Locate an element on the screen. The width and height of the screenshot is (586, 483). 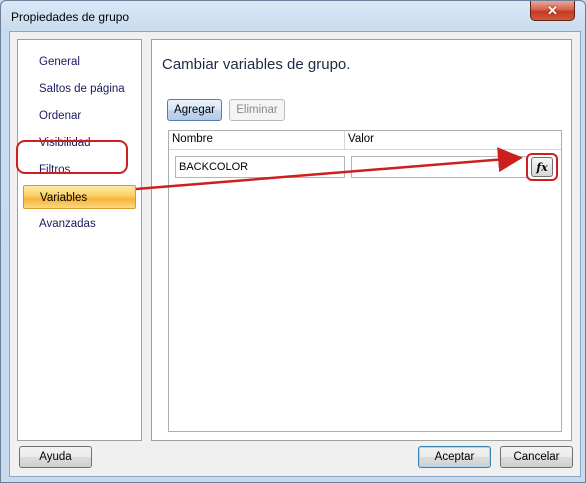
sidebar-item-advanced: Avanzadas is located at coordinates (79, 224).